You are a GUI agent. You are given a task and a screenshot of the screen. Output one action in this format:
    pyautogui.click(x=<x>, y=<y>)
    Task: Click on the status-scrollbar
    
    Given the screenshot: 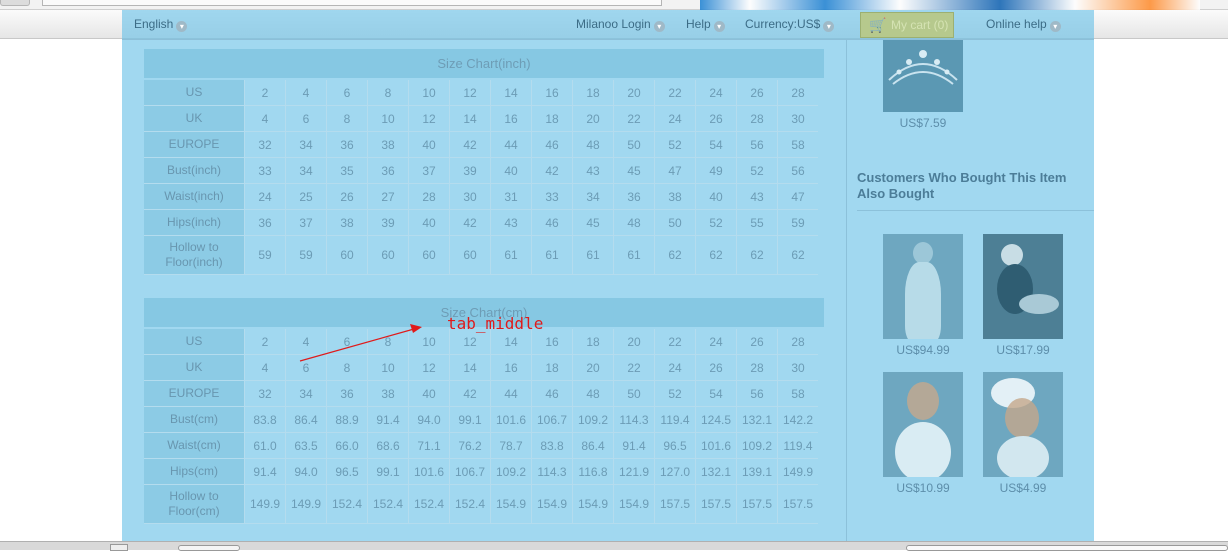 What is the action you would take?
    pyautogui.click(x=1067, y=548)
    